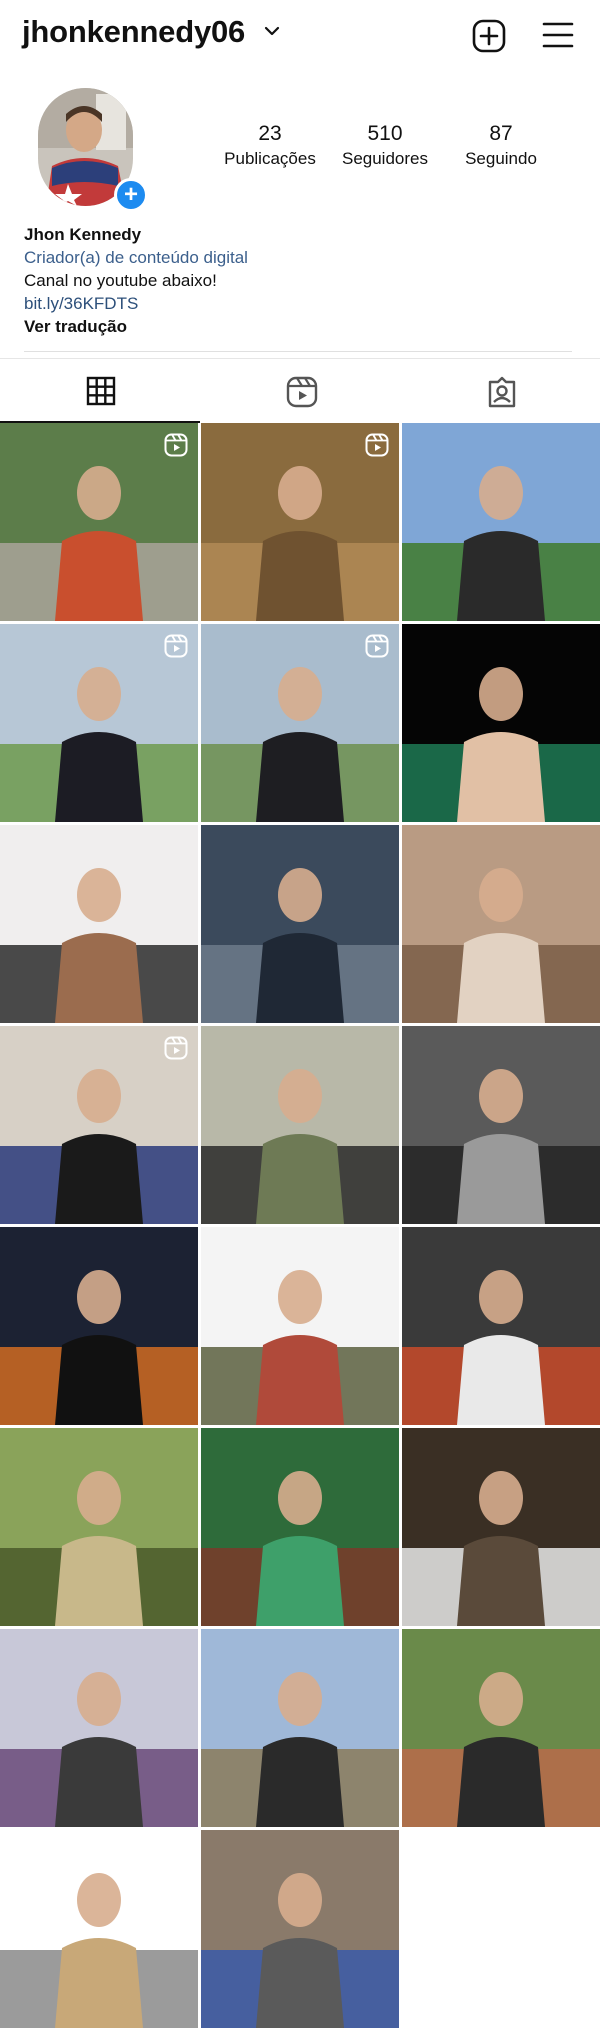  Describe the element at coordinates (270, 146) in the screenshot. I see `posts-count: 23 Publicações` at that location.